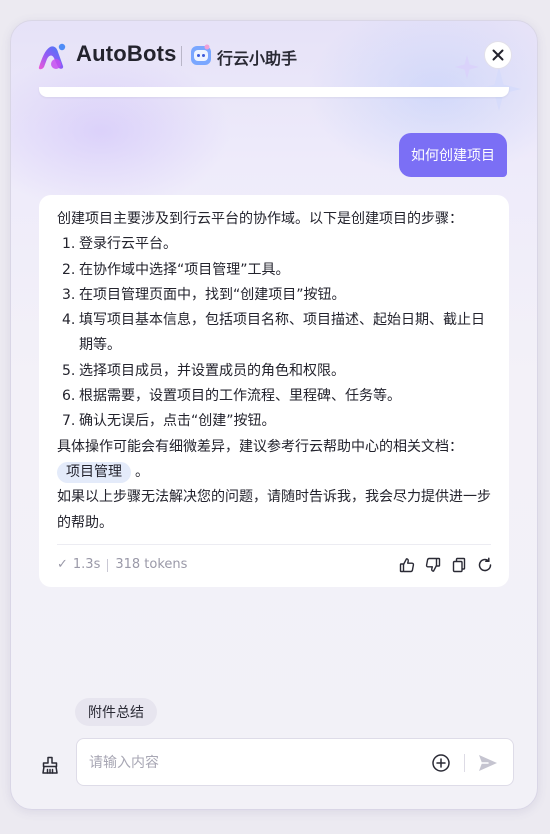 The image size is (550, 834). Describe the element at coordinates (453, 155) in the screenshot. I see `user-message-bubble: 如何创建项目` at that location.